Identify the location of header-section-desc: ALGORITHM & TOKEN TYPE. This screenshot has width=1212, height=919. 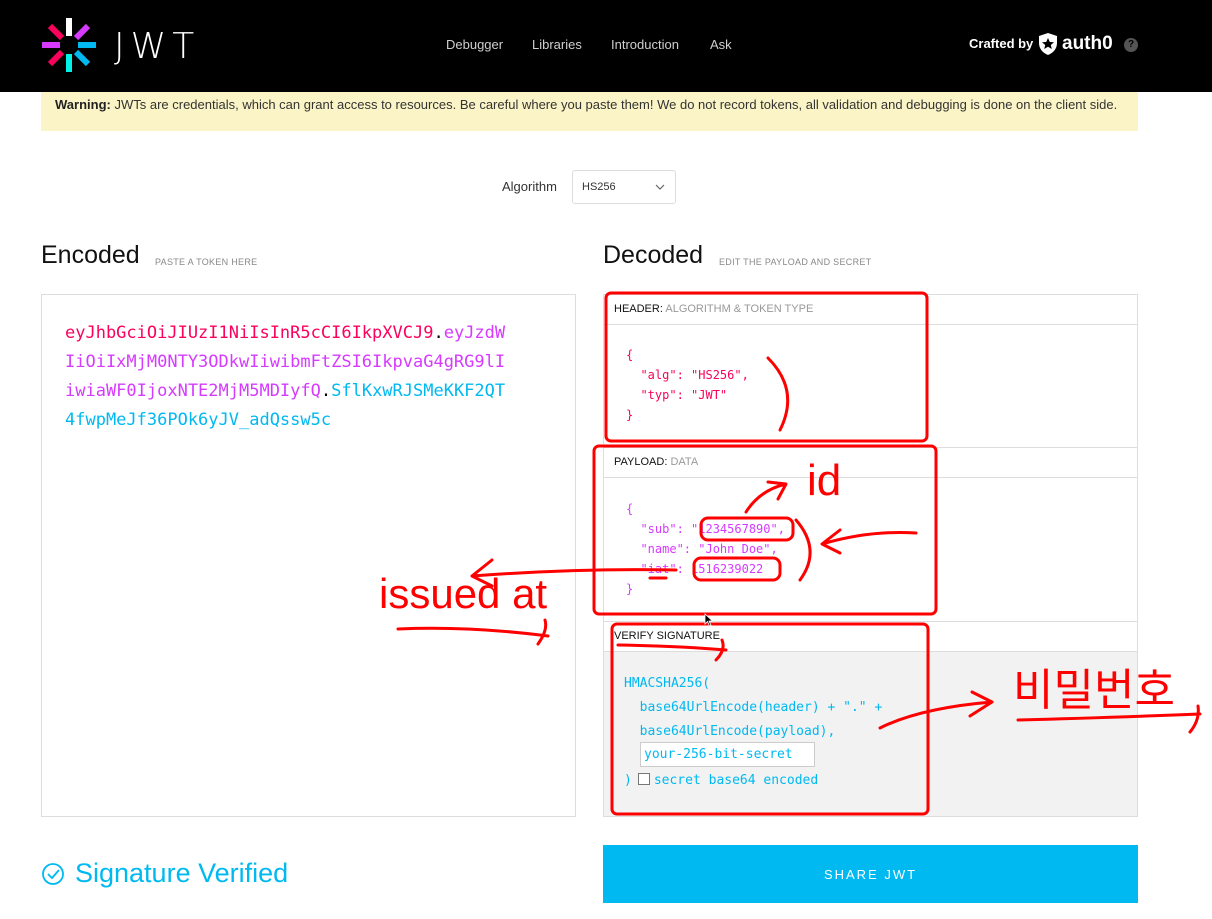
(739, 309).